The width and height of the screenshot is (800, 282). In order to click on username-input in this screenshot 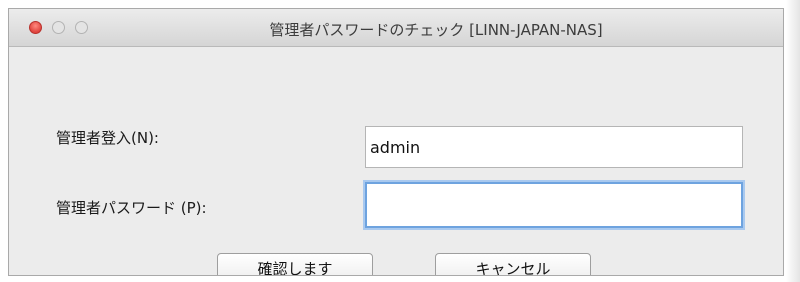, I will do `click(554, 147)`.